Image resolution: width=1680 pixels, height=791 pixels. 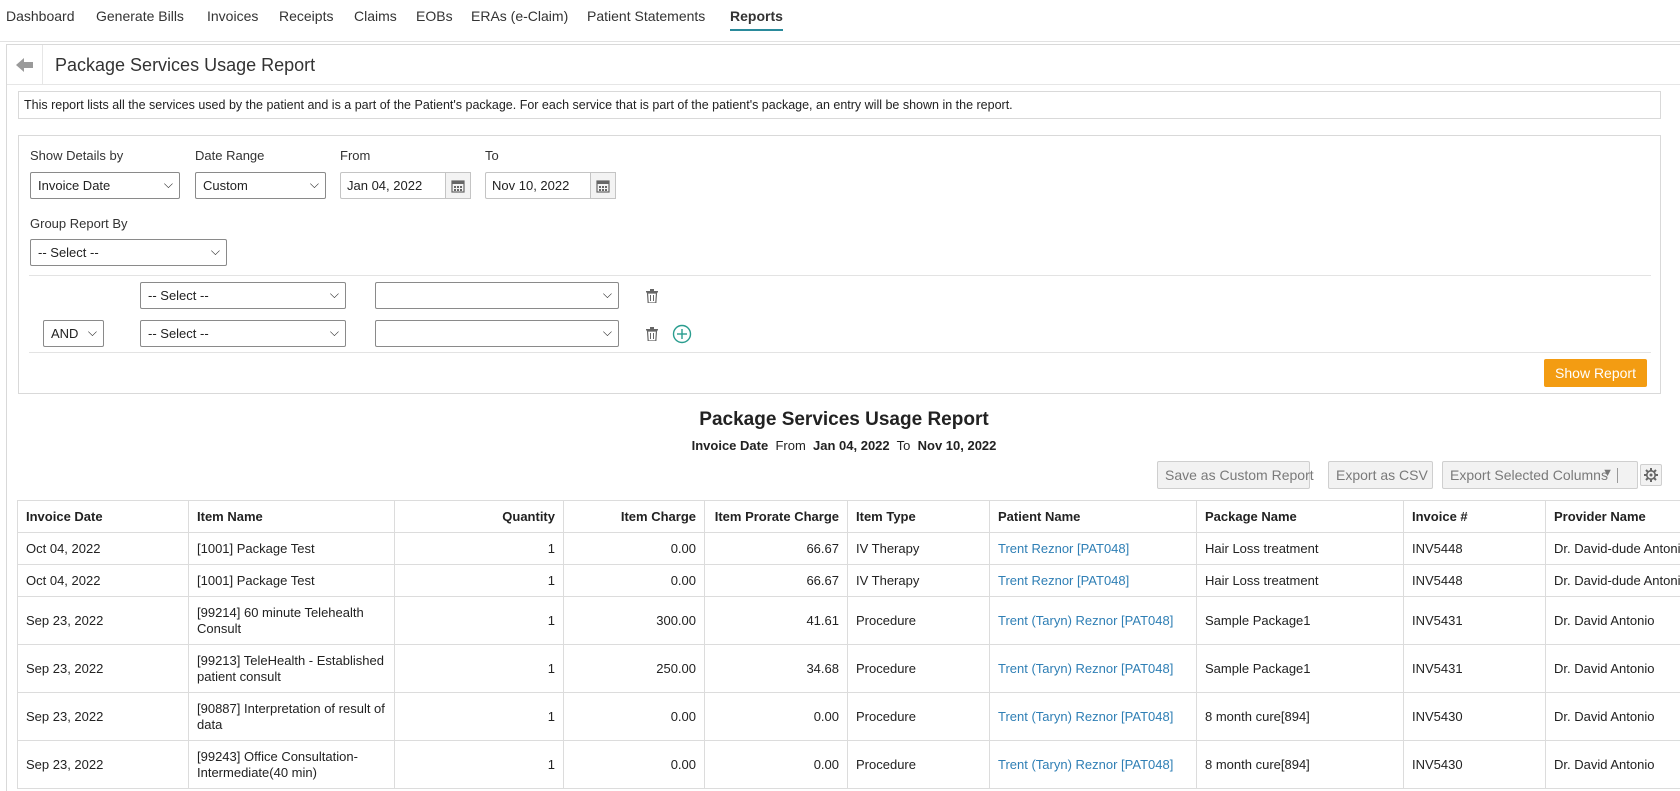 I want to click on col-provider-name: Provider Name, so click(x=1612, y=516).